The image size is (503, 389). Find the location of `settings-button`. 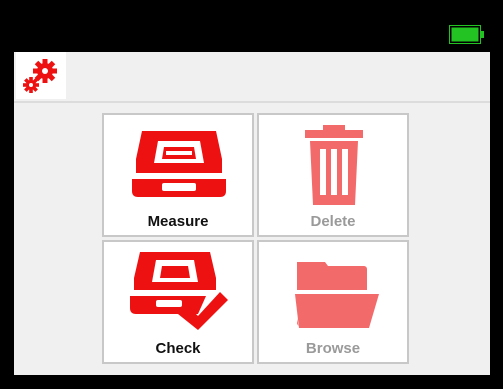

settings-button is located at coordinates (41, 75).